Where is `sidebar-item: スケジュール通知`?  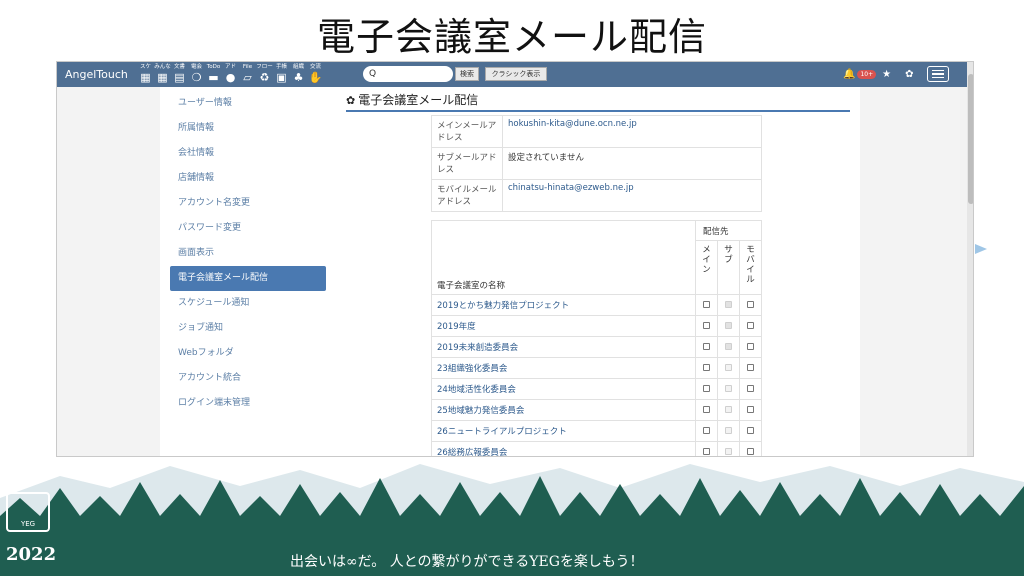 sidebar-item: スケジュール通知 is located at coordinates (248, 303).